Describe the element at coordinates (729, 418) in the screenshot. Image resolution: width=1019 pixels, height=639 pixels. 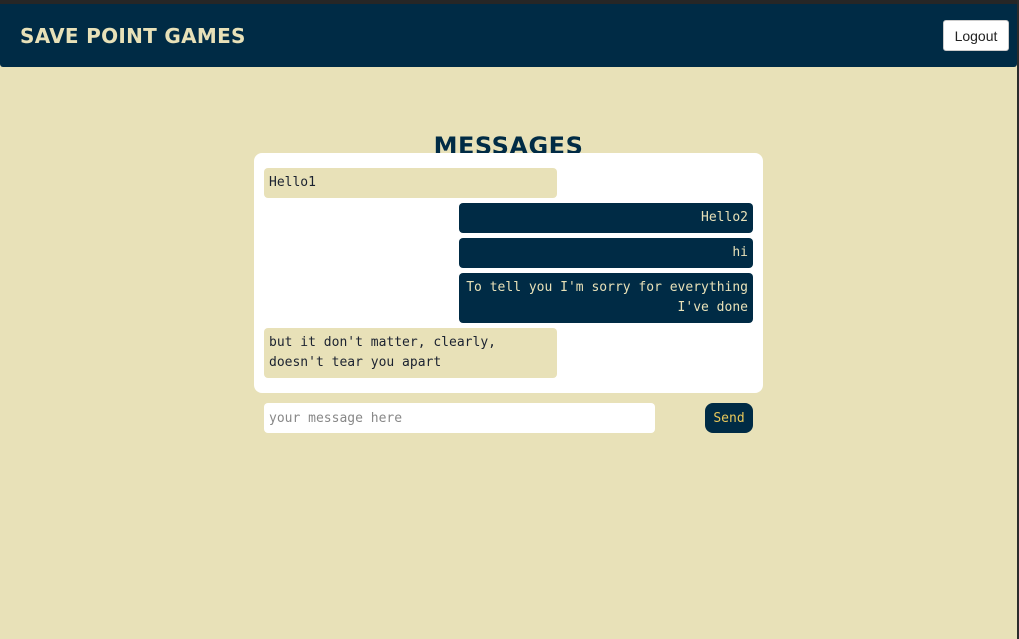
I see `send-button: Send` at that location.